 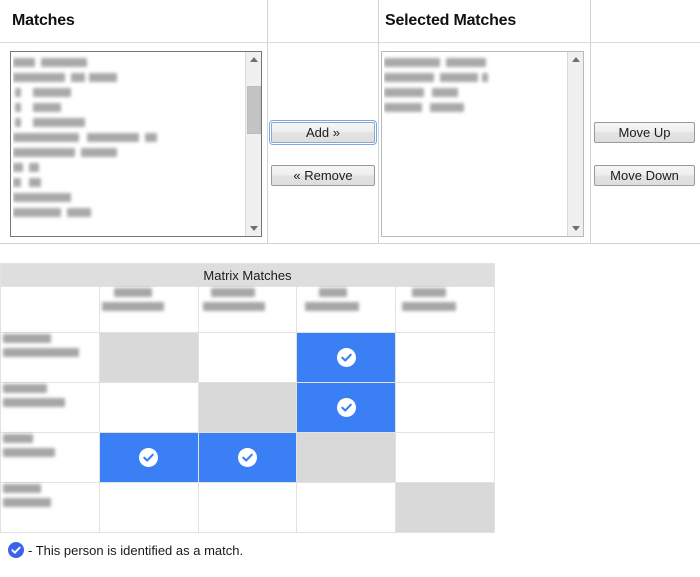 What do you see at coordinates (323, 175) in the screenshot?
I see `remove-button: « Remove` at bounding box center [323, 175].